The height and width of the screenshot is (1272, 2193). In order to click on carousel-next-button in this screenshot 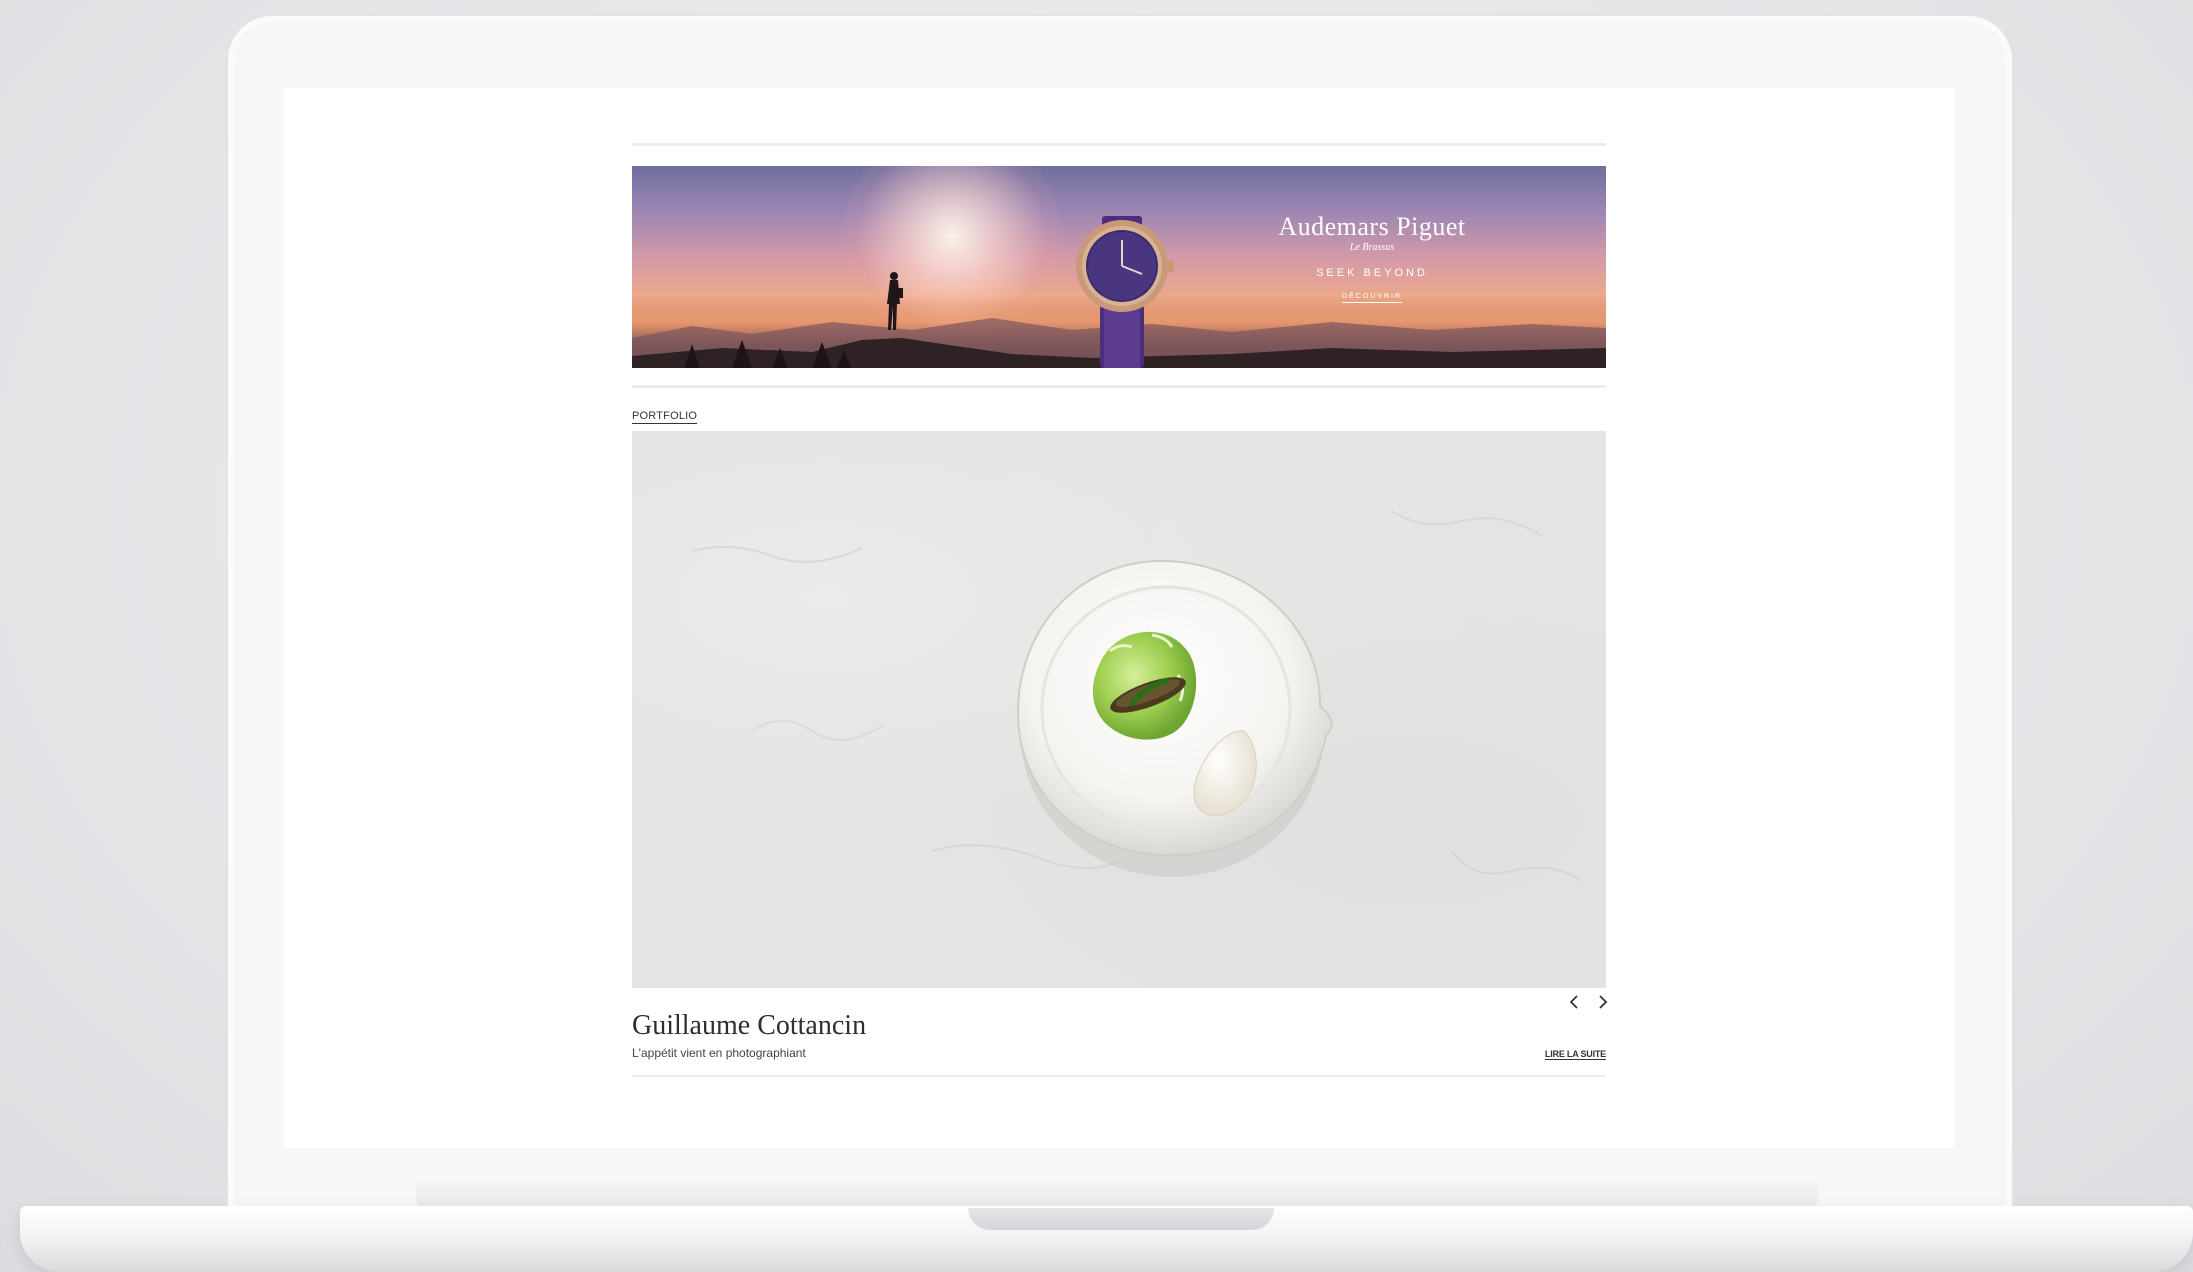, I will do `click(1603, 1003)`.